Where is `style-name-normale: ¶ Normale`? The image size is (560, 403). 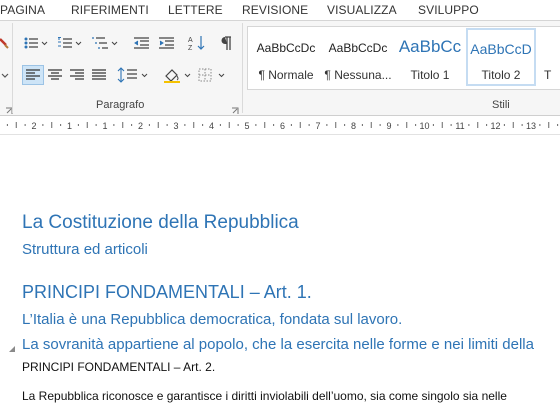
style-name-normale: ¶ Normale is located at coordinates (286, 75).